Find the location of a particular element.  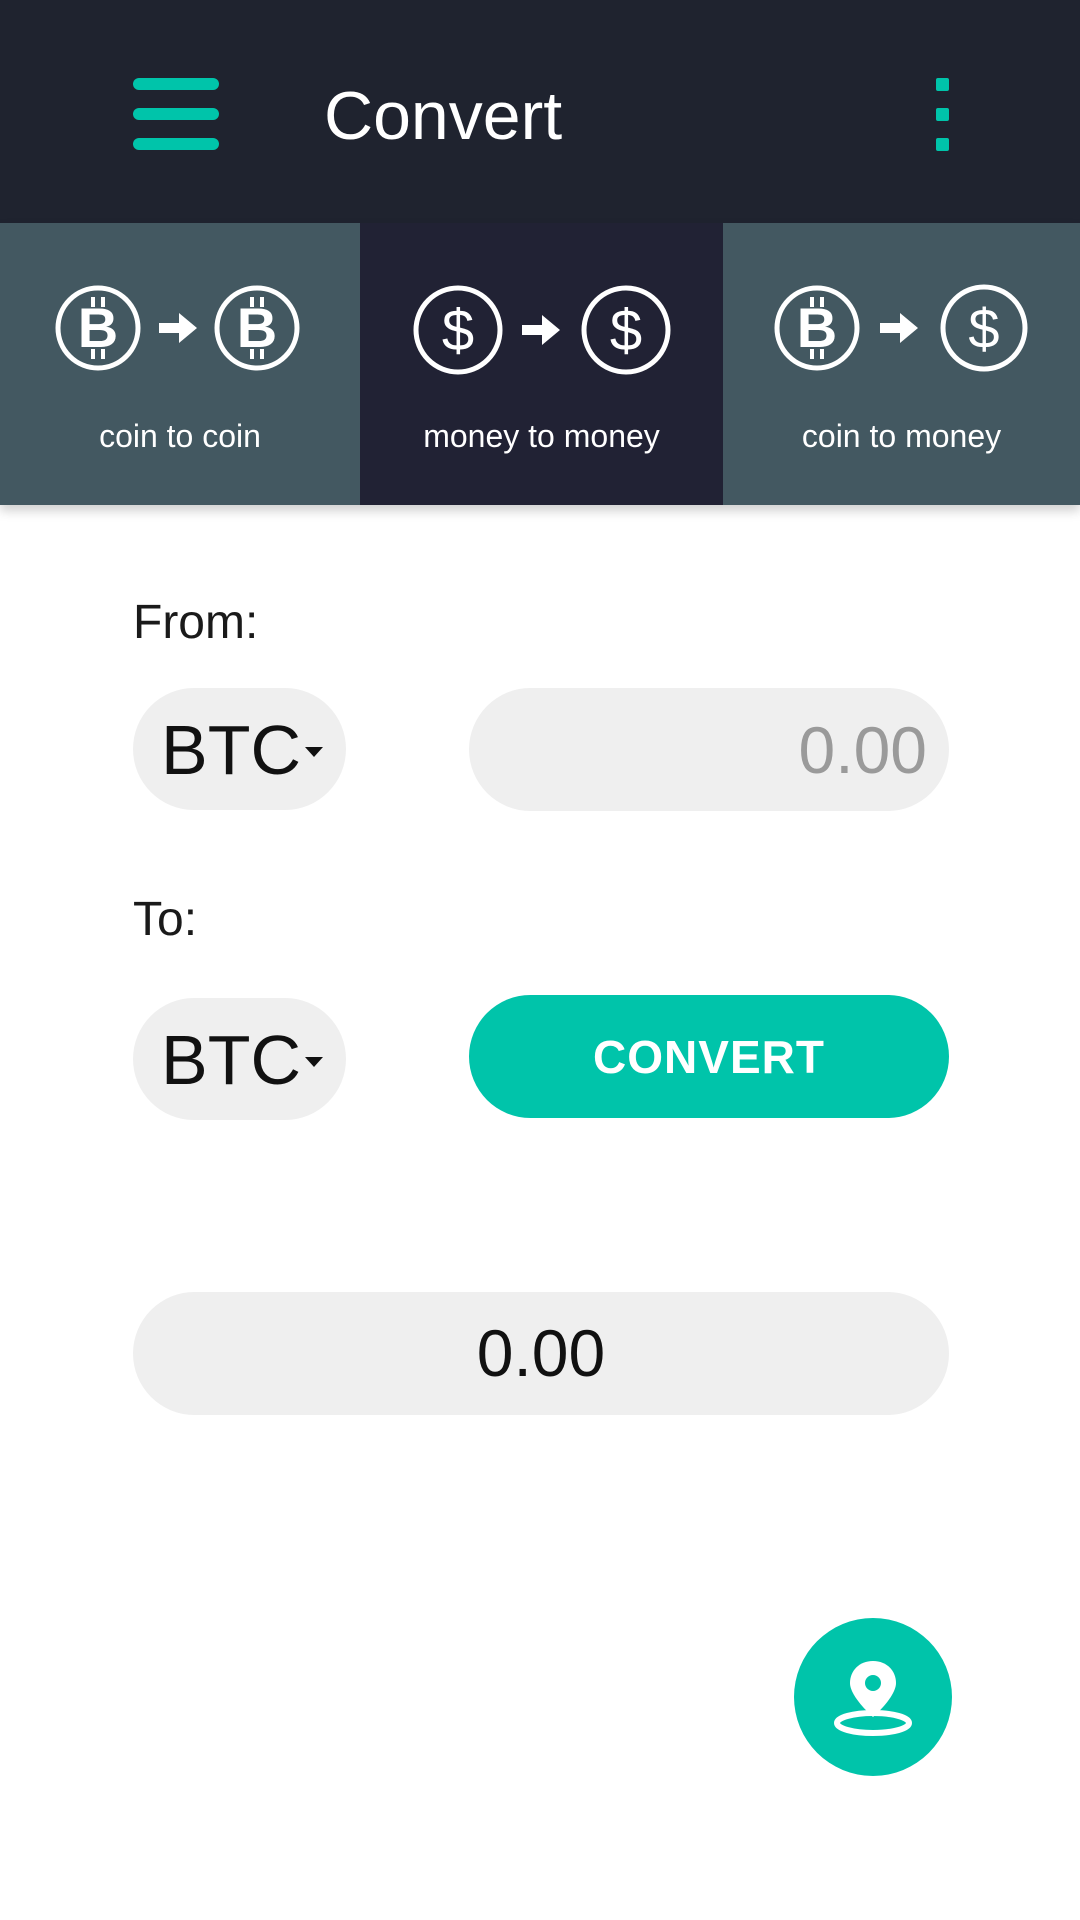

map-location-pin-icon is located at coordinates (873, 1698).